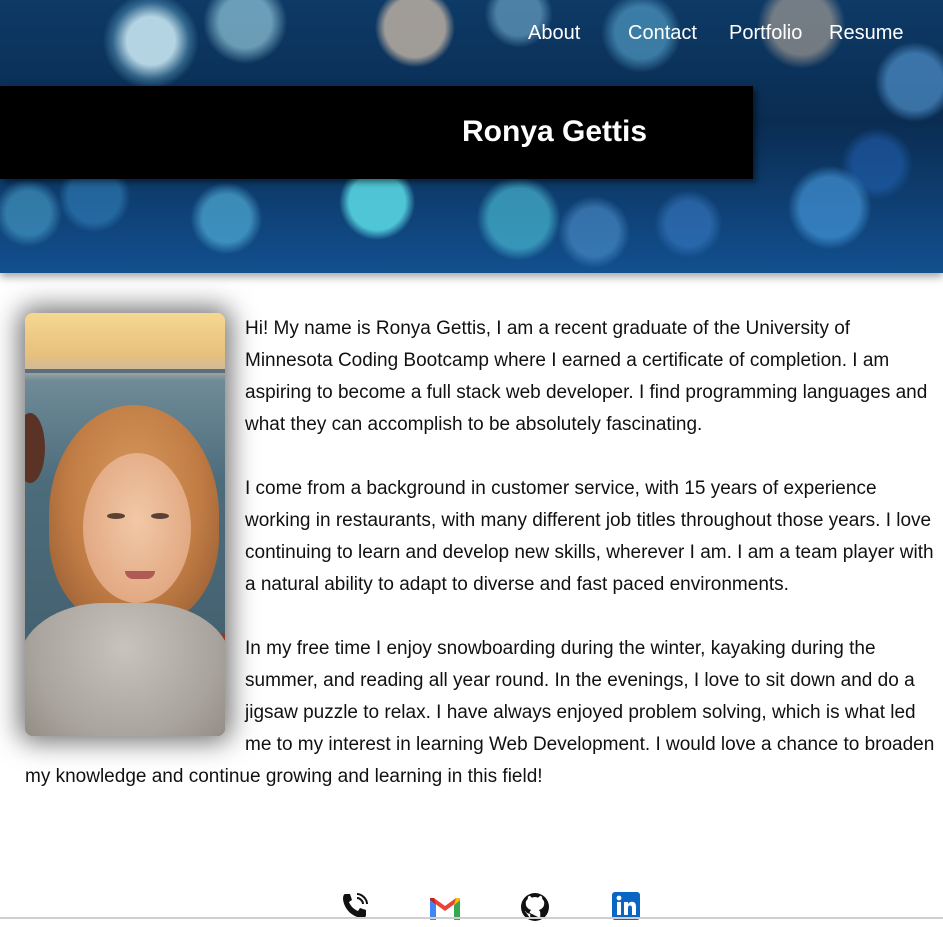 The height and width of the screenshot is (927, 943). What do you see at coordinates (376, 132) in the screenshot?
I see `name-banner: Ronya Gettis` at bounding box center [376, 132].